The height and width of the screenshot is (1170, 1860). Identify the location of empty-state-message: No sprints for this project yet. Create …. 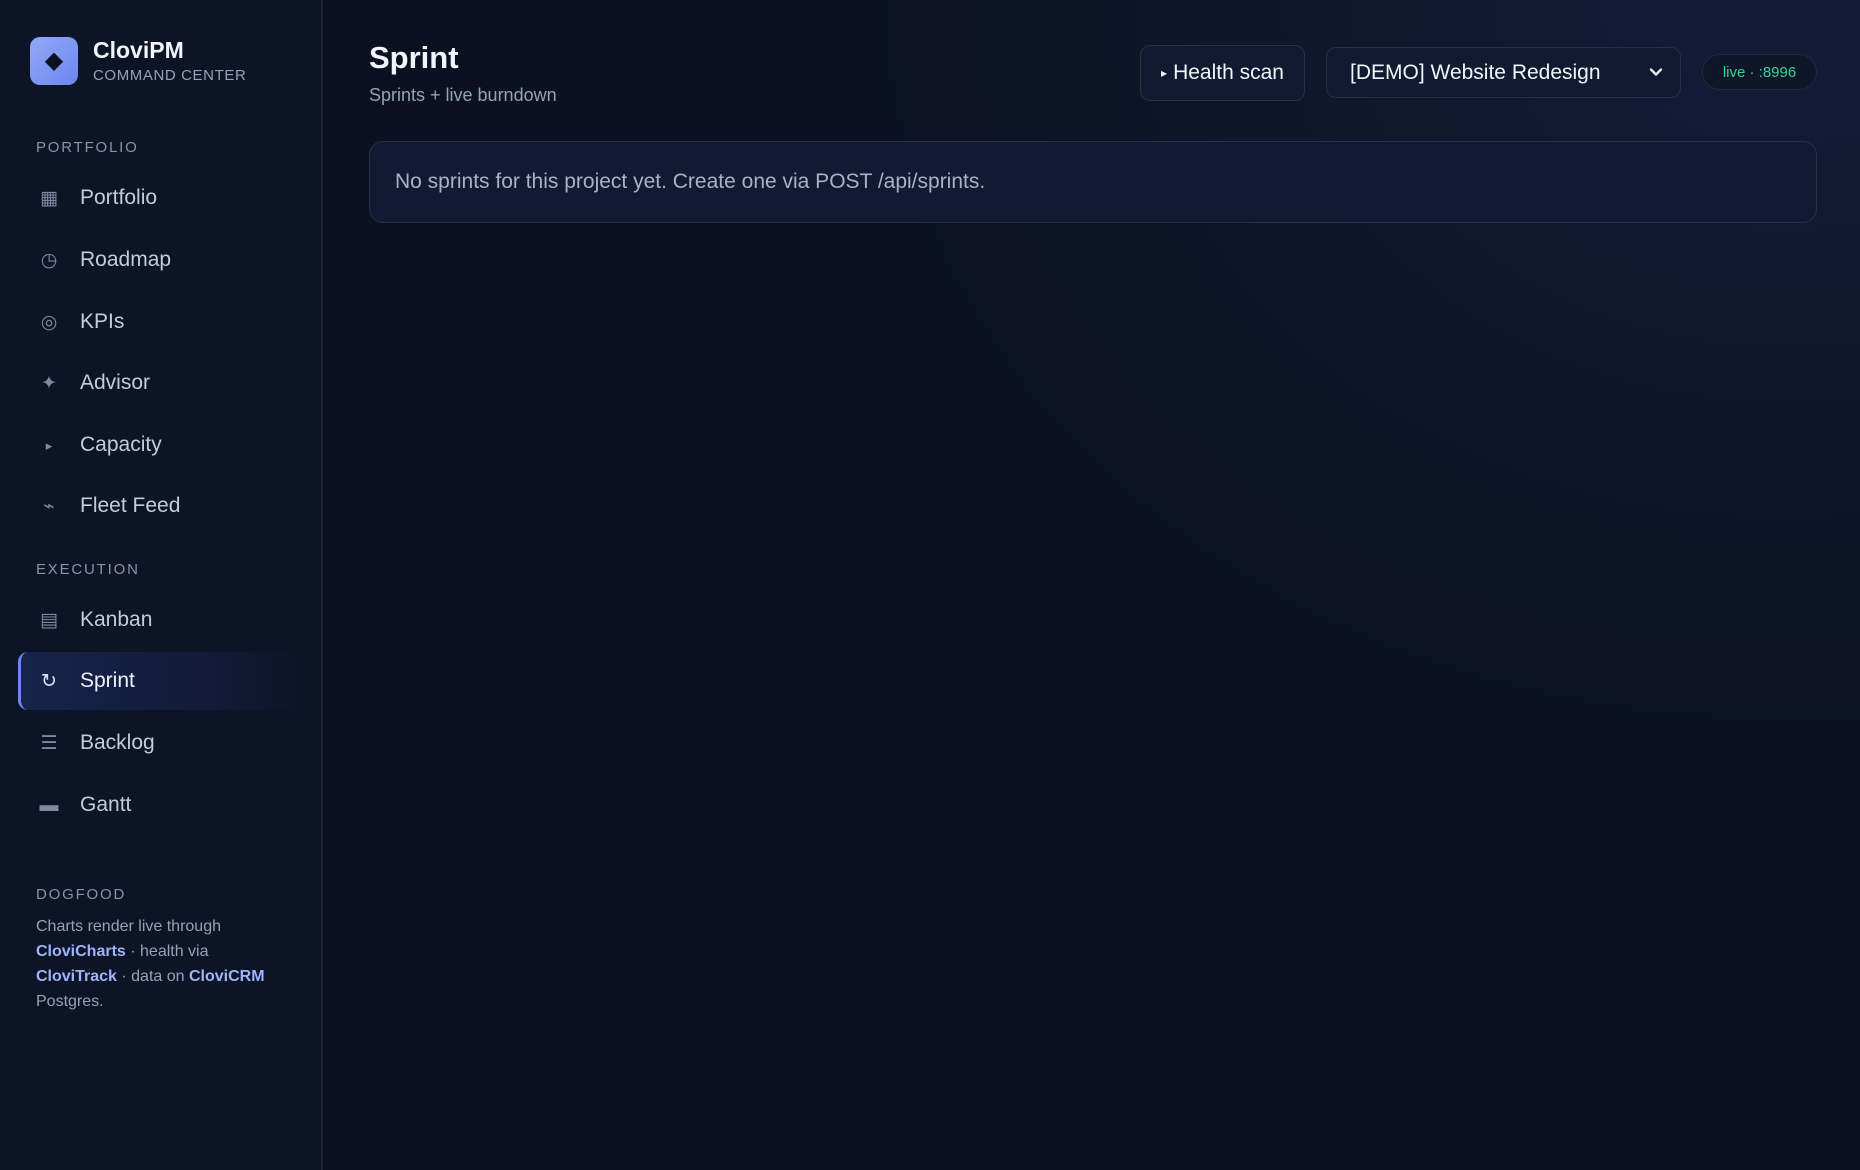
(690, 181).